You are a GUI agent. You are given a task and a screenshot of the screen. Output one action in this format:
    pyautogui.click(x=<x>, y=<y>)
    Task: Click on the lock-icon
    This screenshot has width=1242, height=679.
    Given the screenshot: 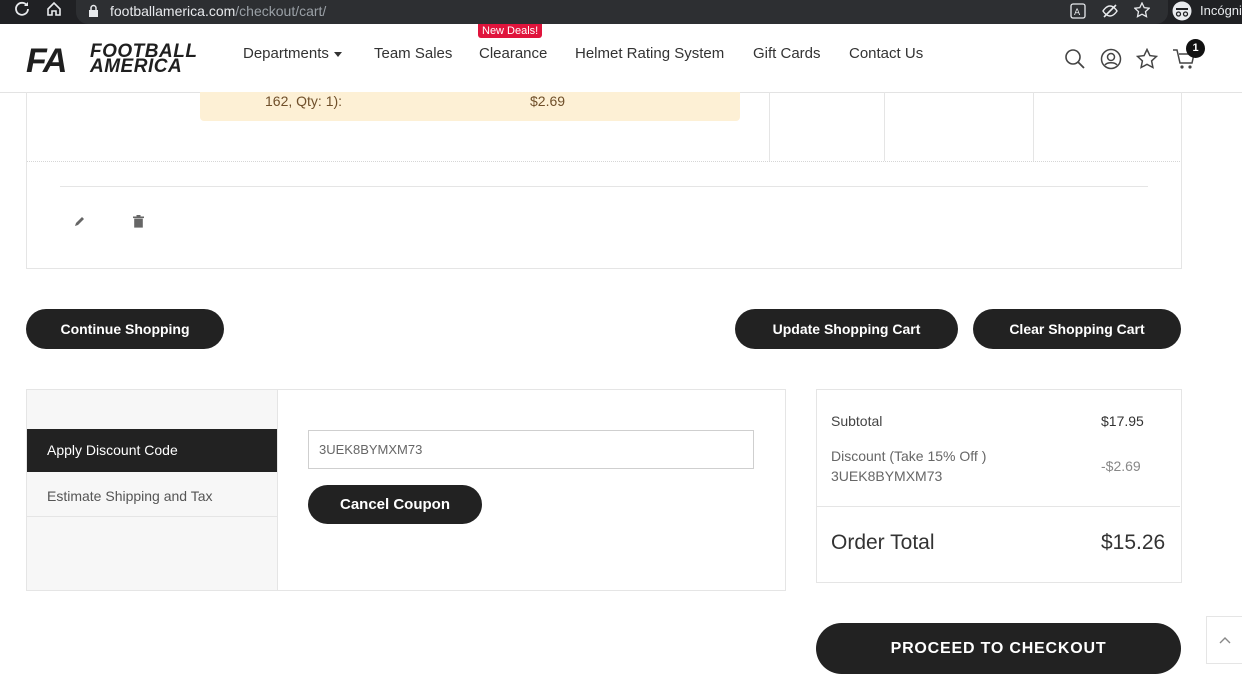 What is the action you would take?
    pyautogui.click(x=93, y=13)
    